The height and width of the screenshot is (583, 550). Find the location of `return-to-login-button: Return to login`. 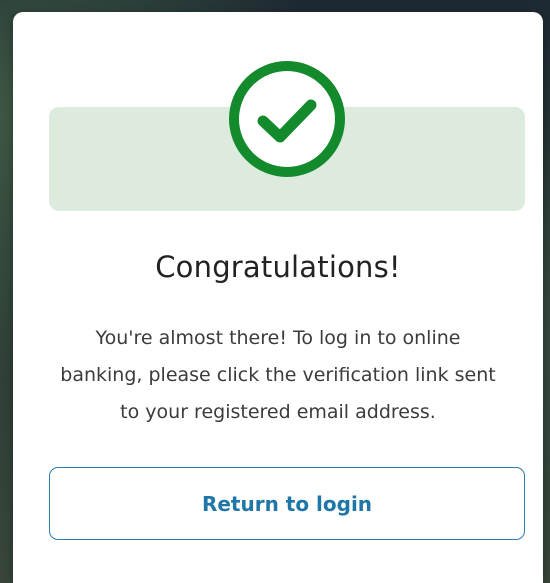

return-to-login-button: Return to login is located at coordinates (287, 503).